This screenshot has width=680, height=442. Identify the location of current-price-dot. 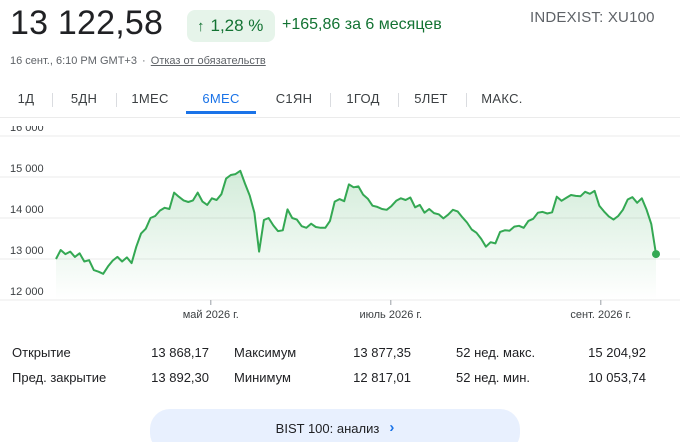
(656, 254).